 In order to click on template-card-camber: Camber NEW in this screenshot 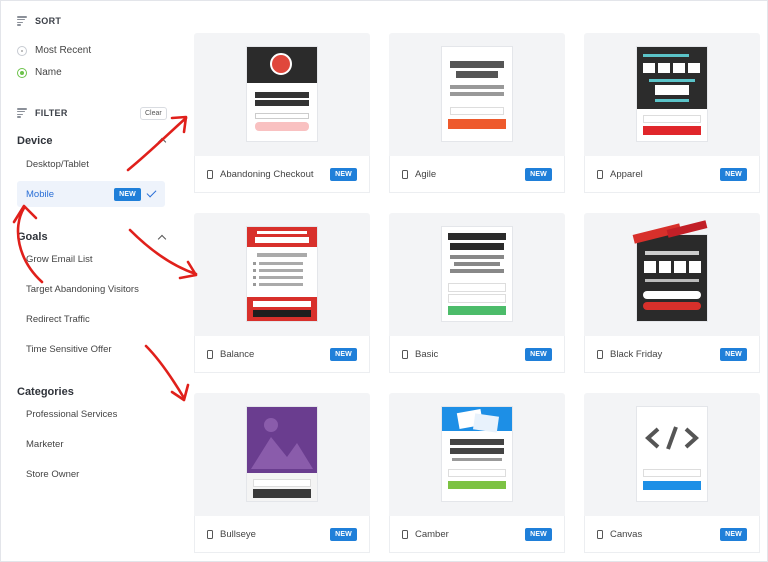, I will do `click(477, 473)`.